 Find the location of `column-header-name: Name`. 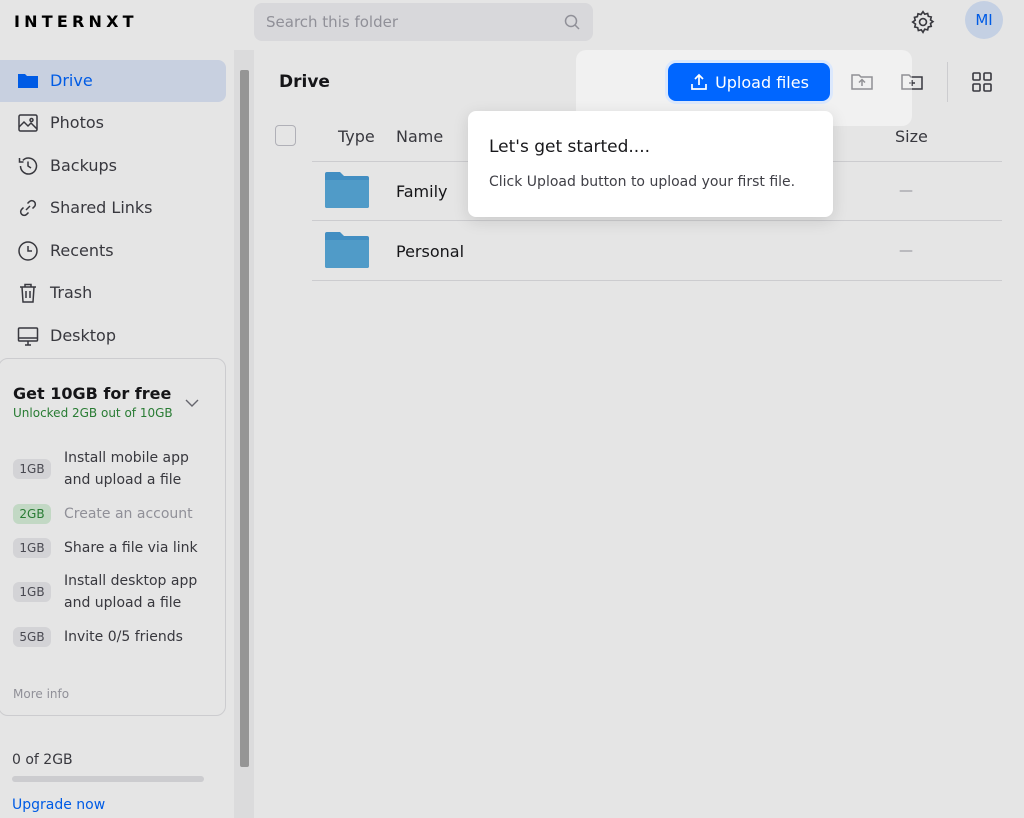

column-header-name: Name is located at coordinates (419, 136).